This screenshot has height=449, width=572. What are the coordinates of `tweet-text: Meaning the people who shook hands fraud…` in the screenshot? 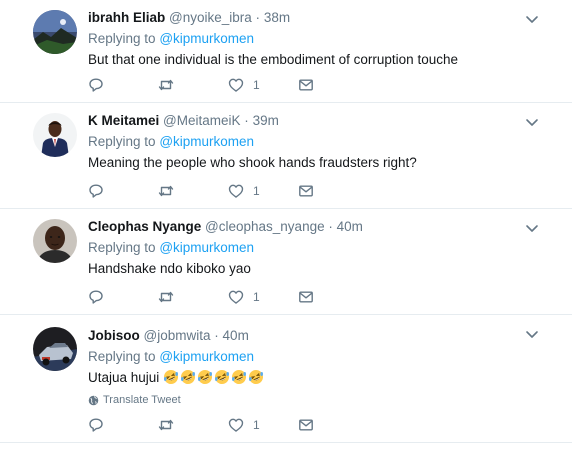 It's located at (252, 162).